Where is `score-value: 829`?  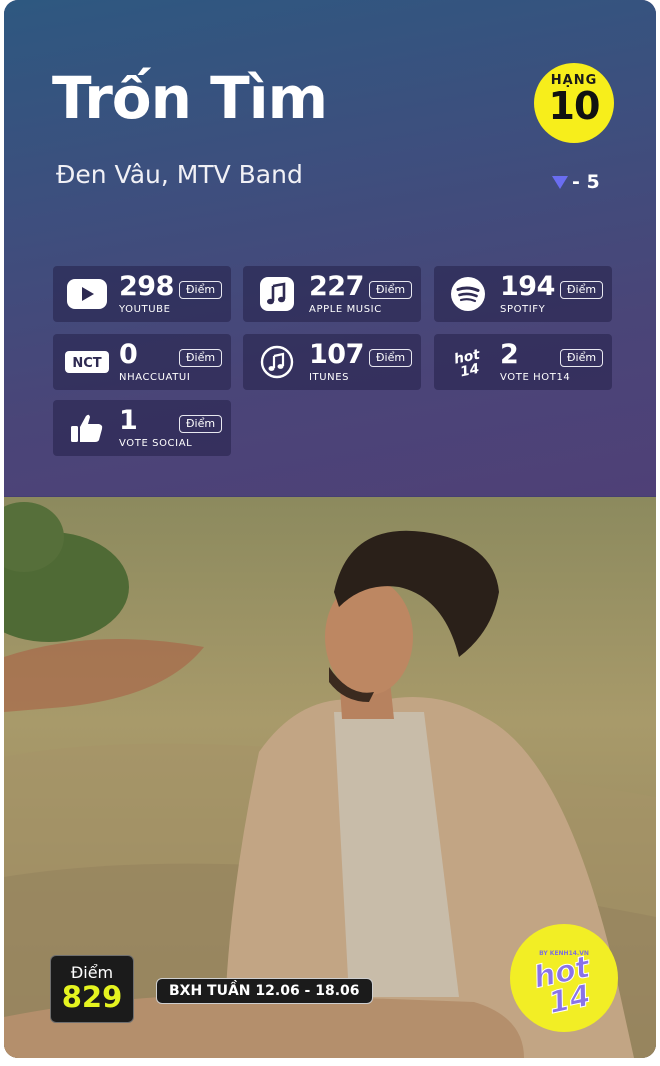
score-value: 829 is located at coordinates (92, 997).